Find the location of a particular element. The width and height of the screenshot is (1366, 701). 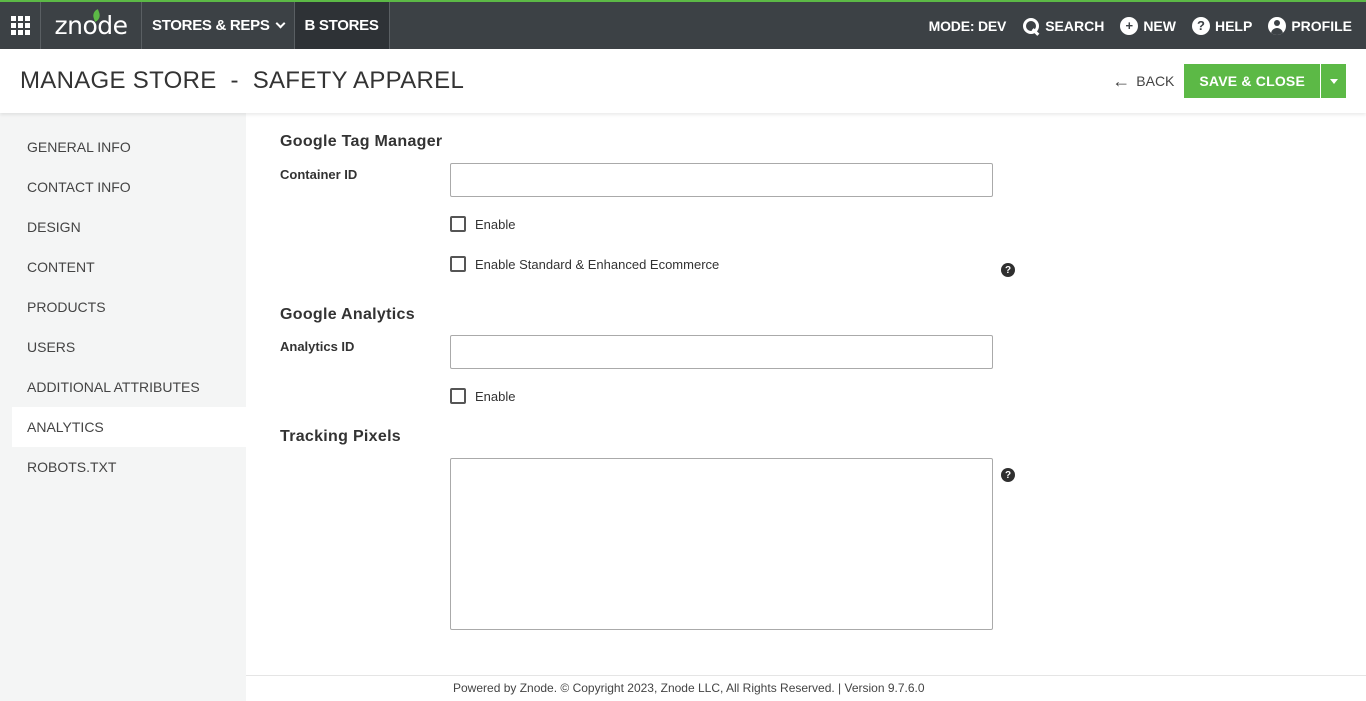

sidebar-item-design: DESIGN is located at coordinates (129, 227).